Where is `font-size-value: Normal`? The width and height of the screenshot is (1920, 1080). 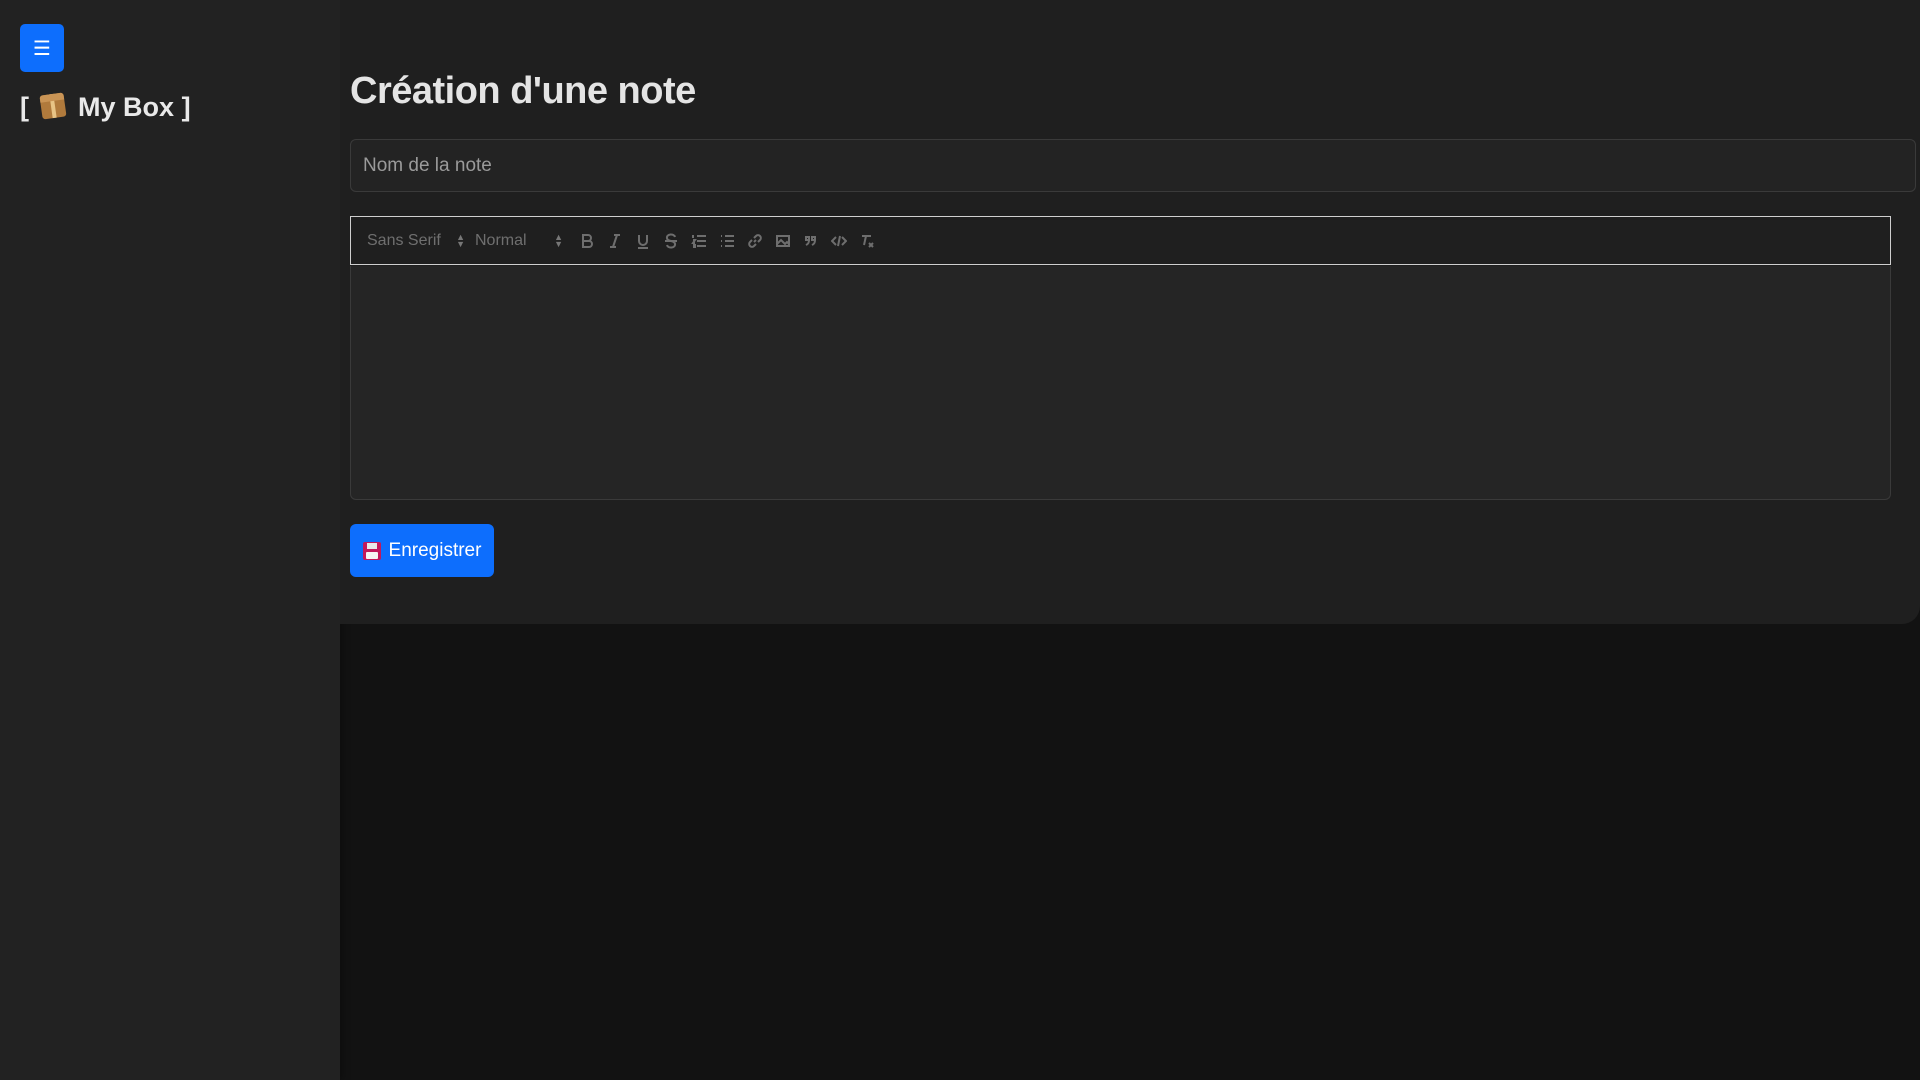 font-size-value: Normal is located at coordinates (501, 240).